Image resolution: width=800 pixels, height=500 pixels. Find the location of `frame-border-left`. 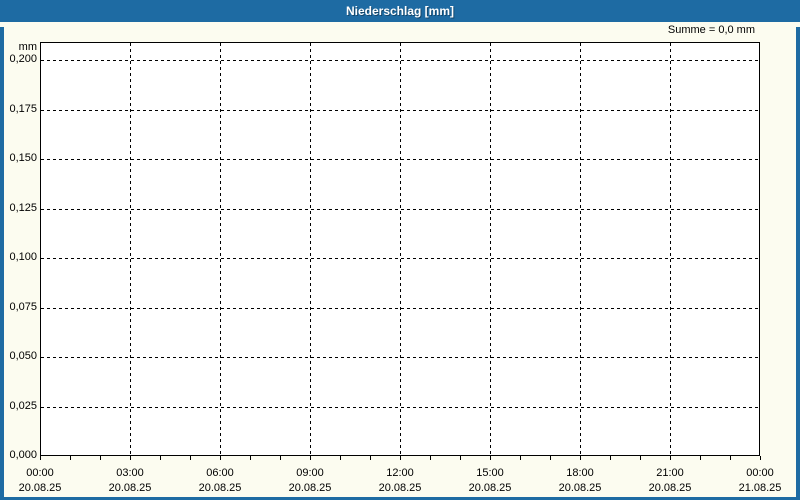

frame-border-left is located at coordinates (2, 263).